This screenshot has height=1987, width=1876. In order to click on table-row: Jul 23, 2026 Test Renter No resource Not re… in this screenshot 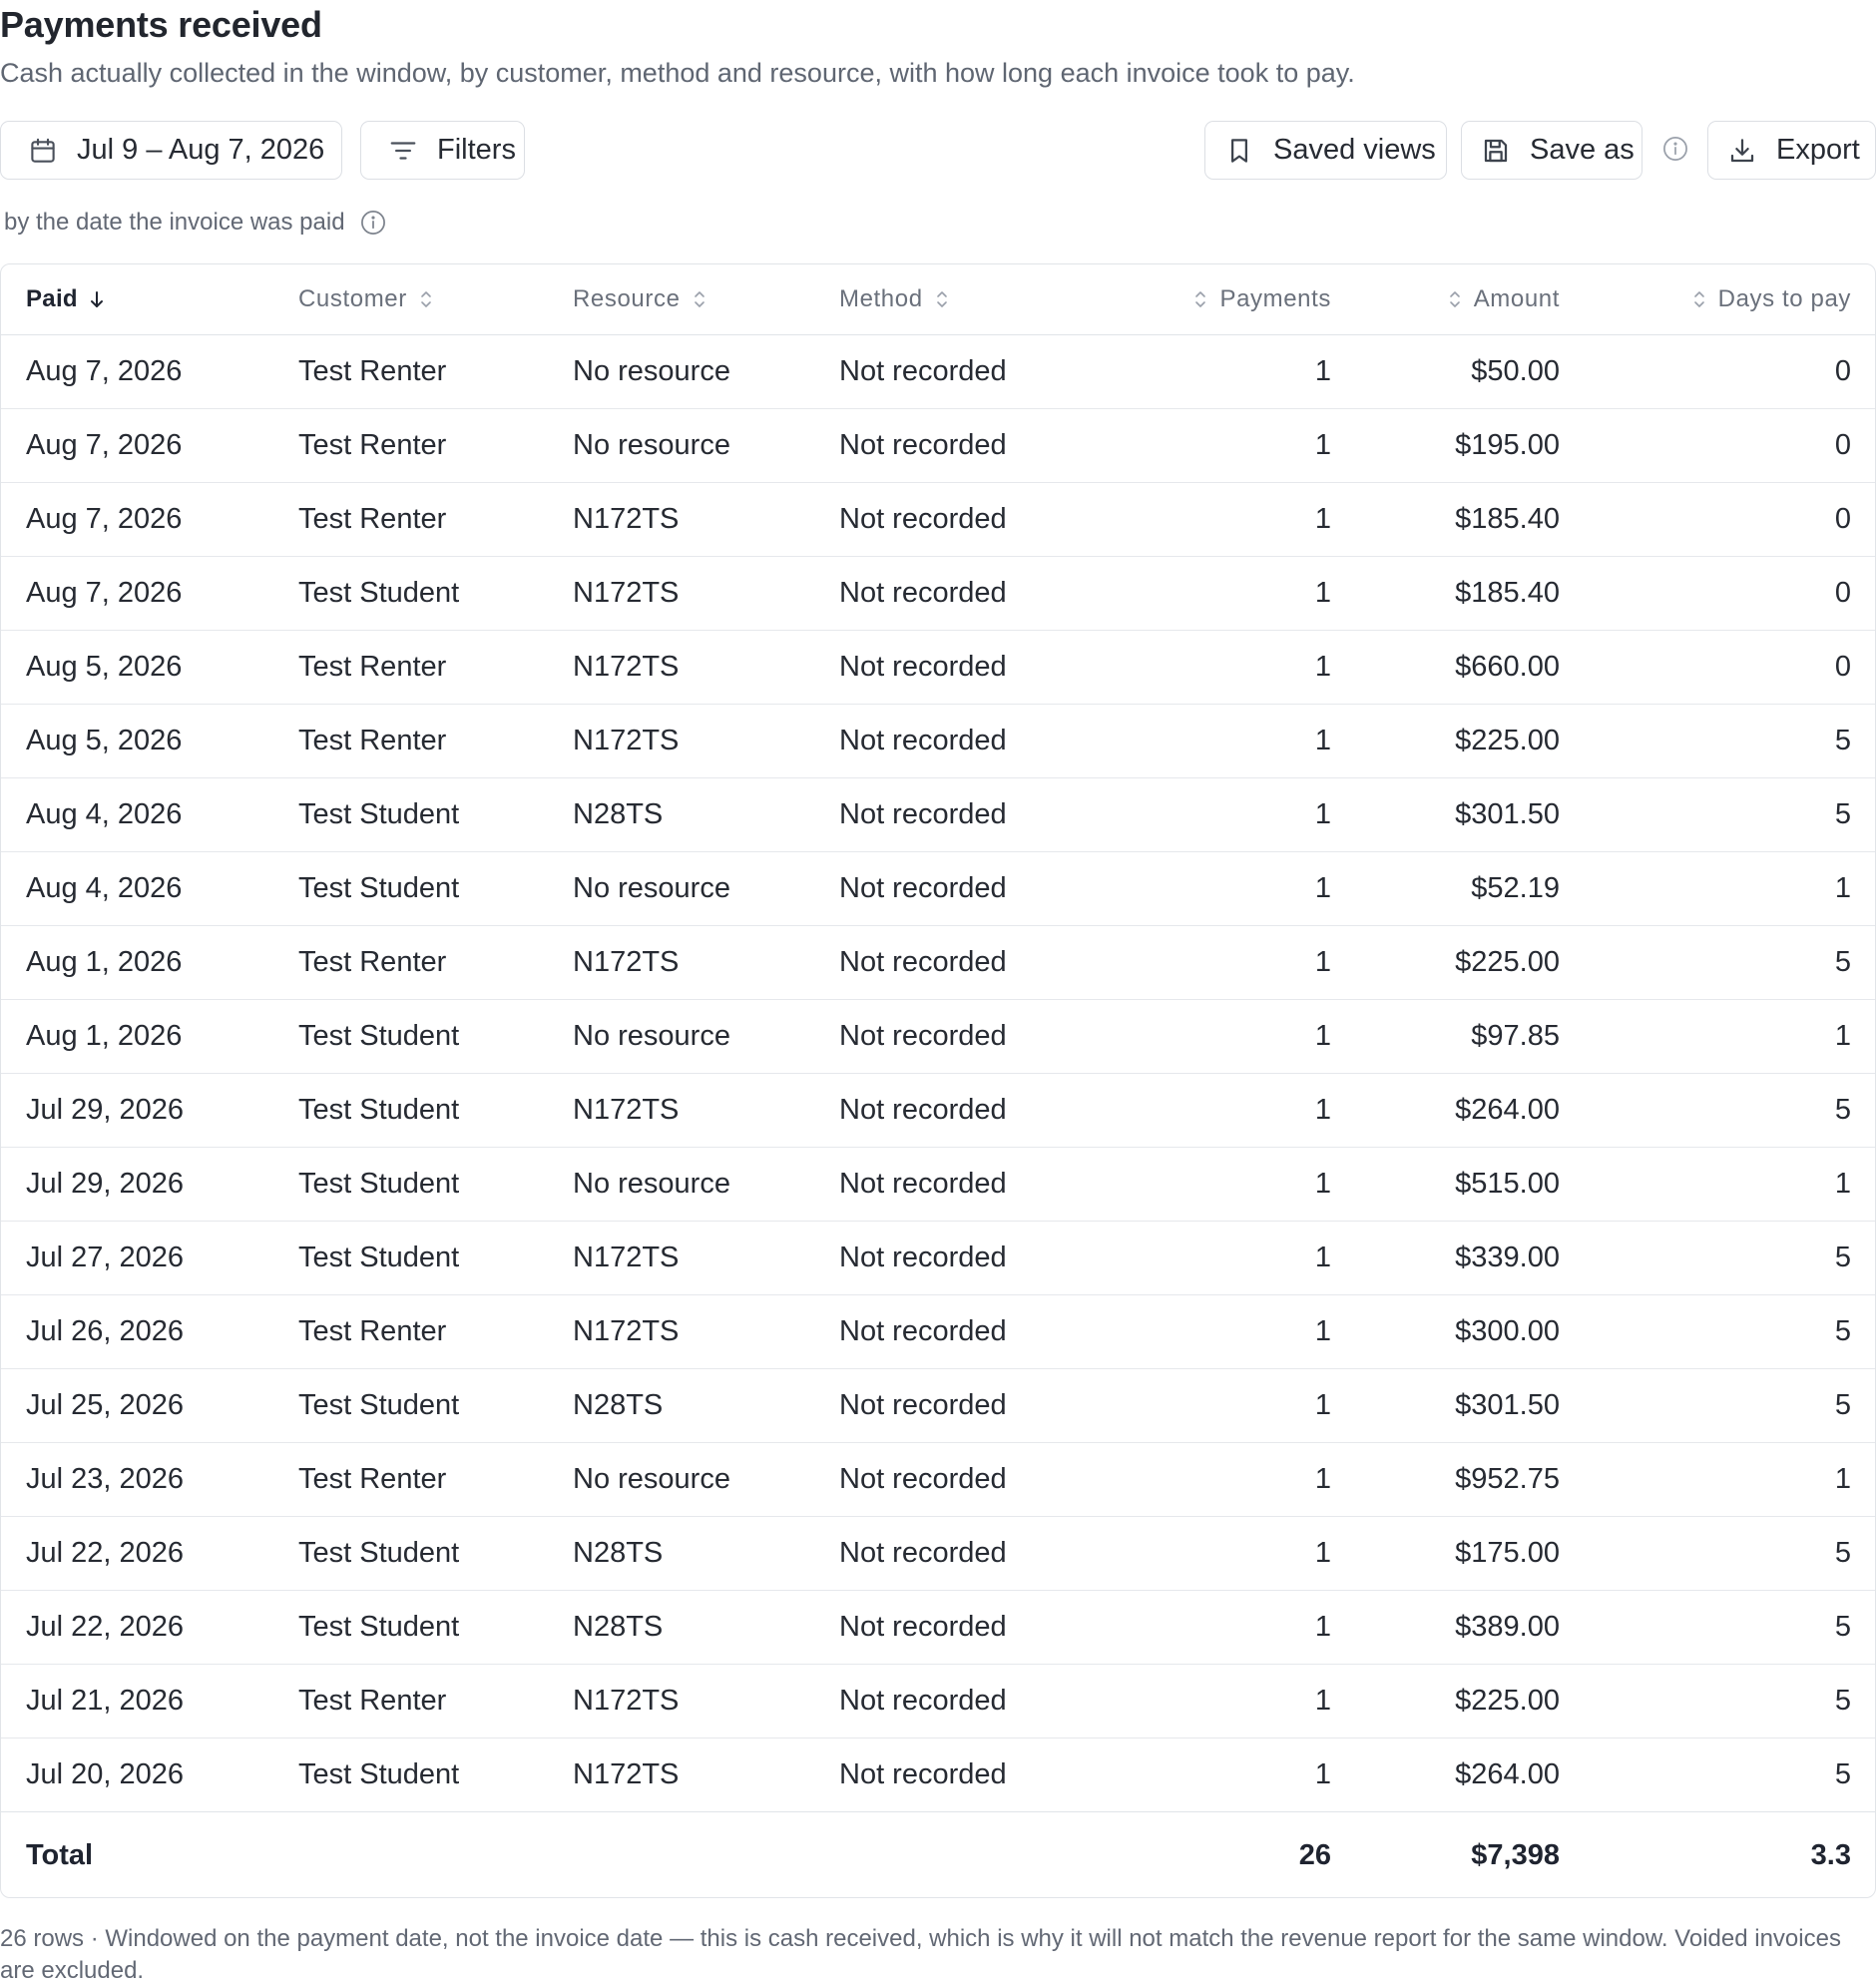, I will do `click(938, 1480)`.